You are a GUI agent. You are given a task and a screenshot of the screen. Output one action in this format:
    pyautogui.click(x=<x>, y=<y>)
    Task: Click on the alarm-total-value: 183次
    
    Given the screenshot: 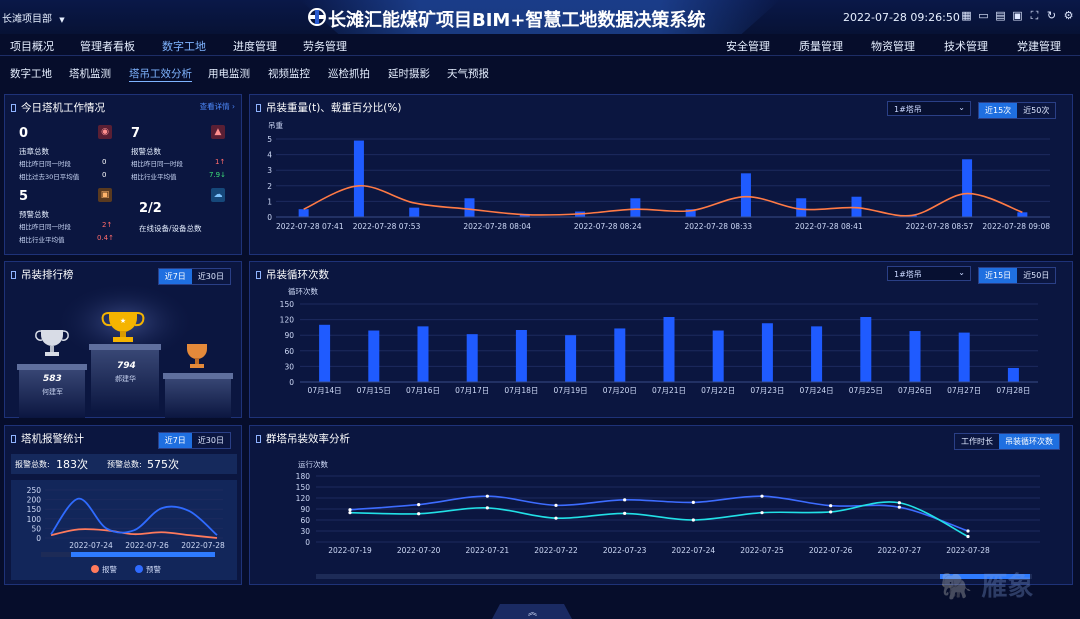 What is the action you would take?
    pyautogui.click(x=72, y=464)
    